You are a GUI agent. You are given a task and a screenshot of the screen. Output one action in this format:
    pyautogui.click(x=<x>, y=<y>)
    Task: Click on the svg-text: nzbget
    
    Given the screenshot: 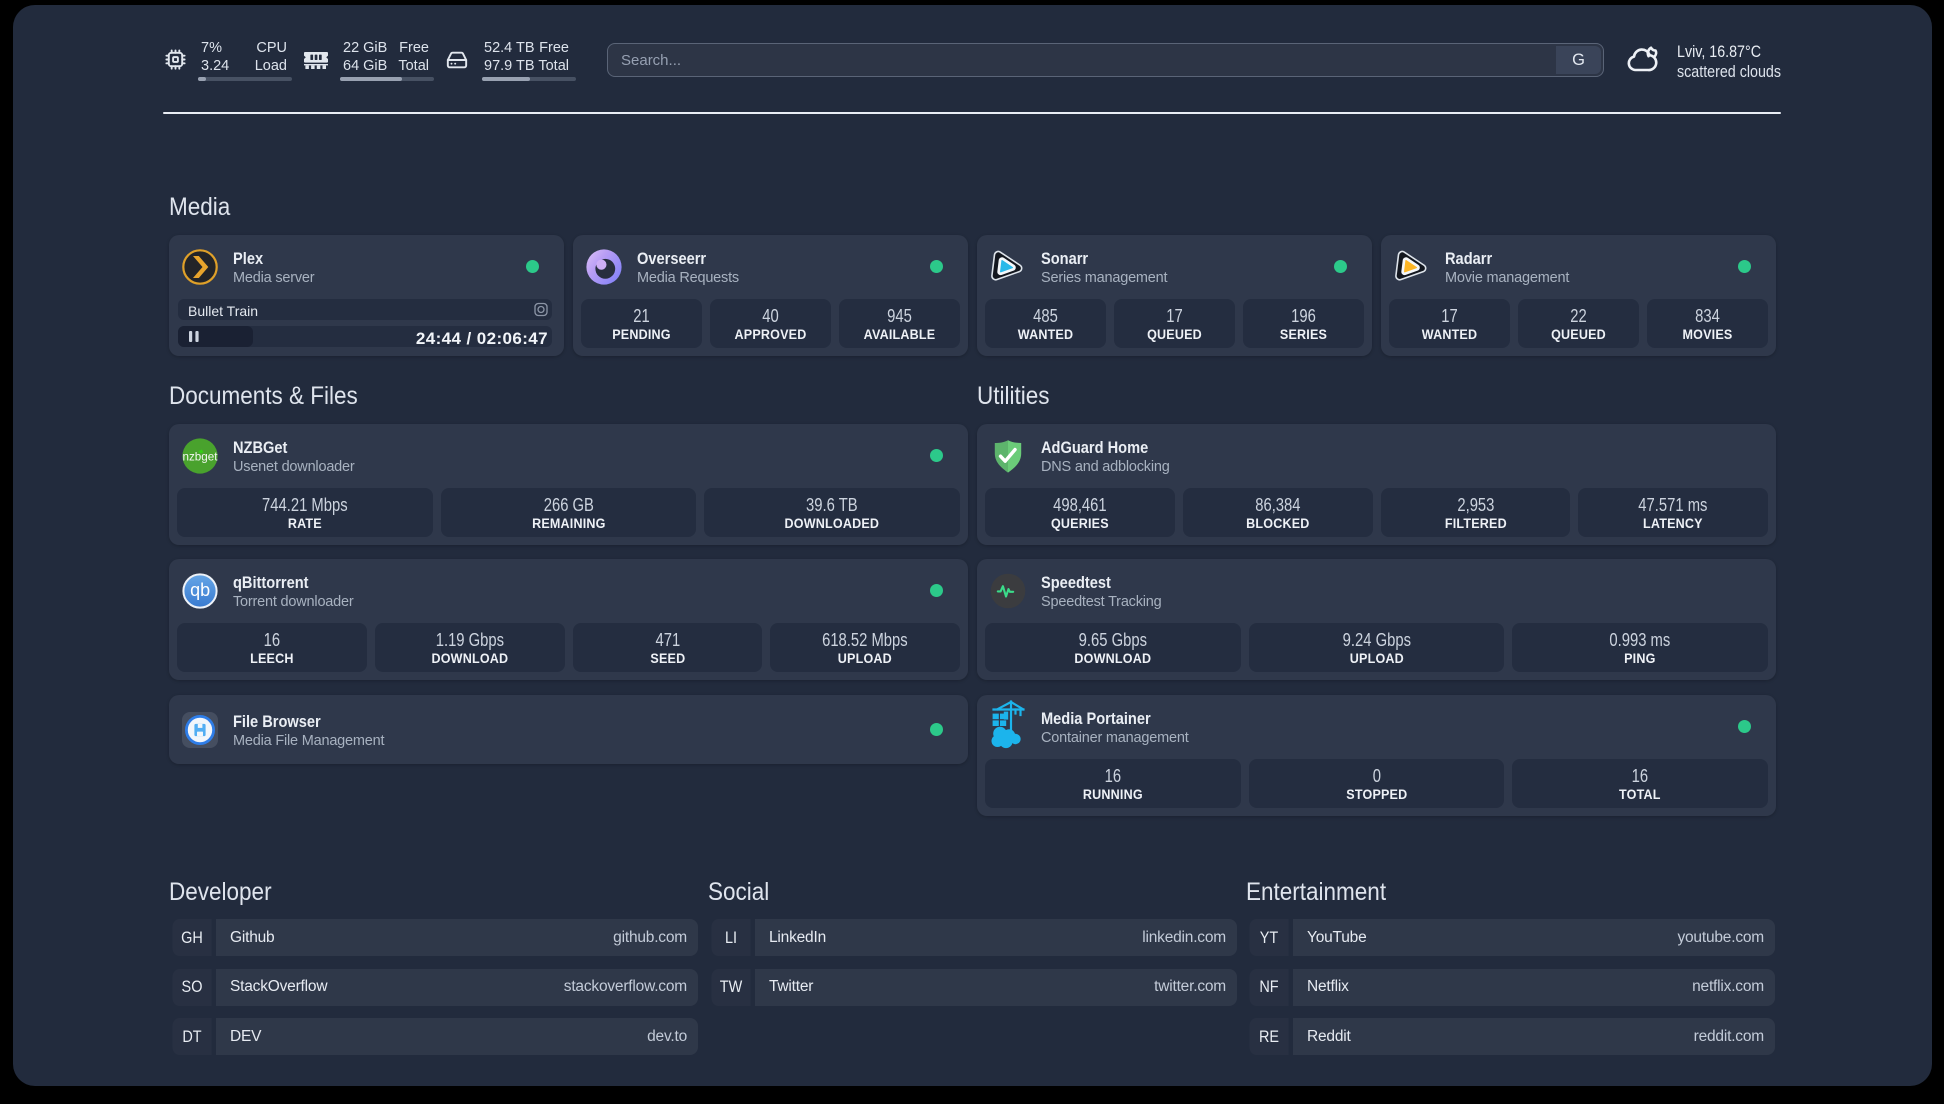 What is the action you would take?
    pyautogui.click(x=201, y=456)
    